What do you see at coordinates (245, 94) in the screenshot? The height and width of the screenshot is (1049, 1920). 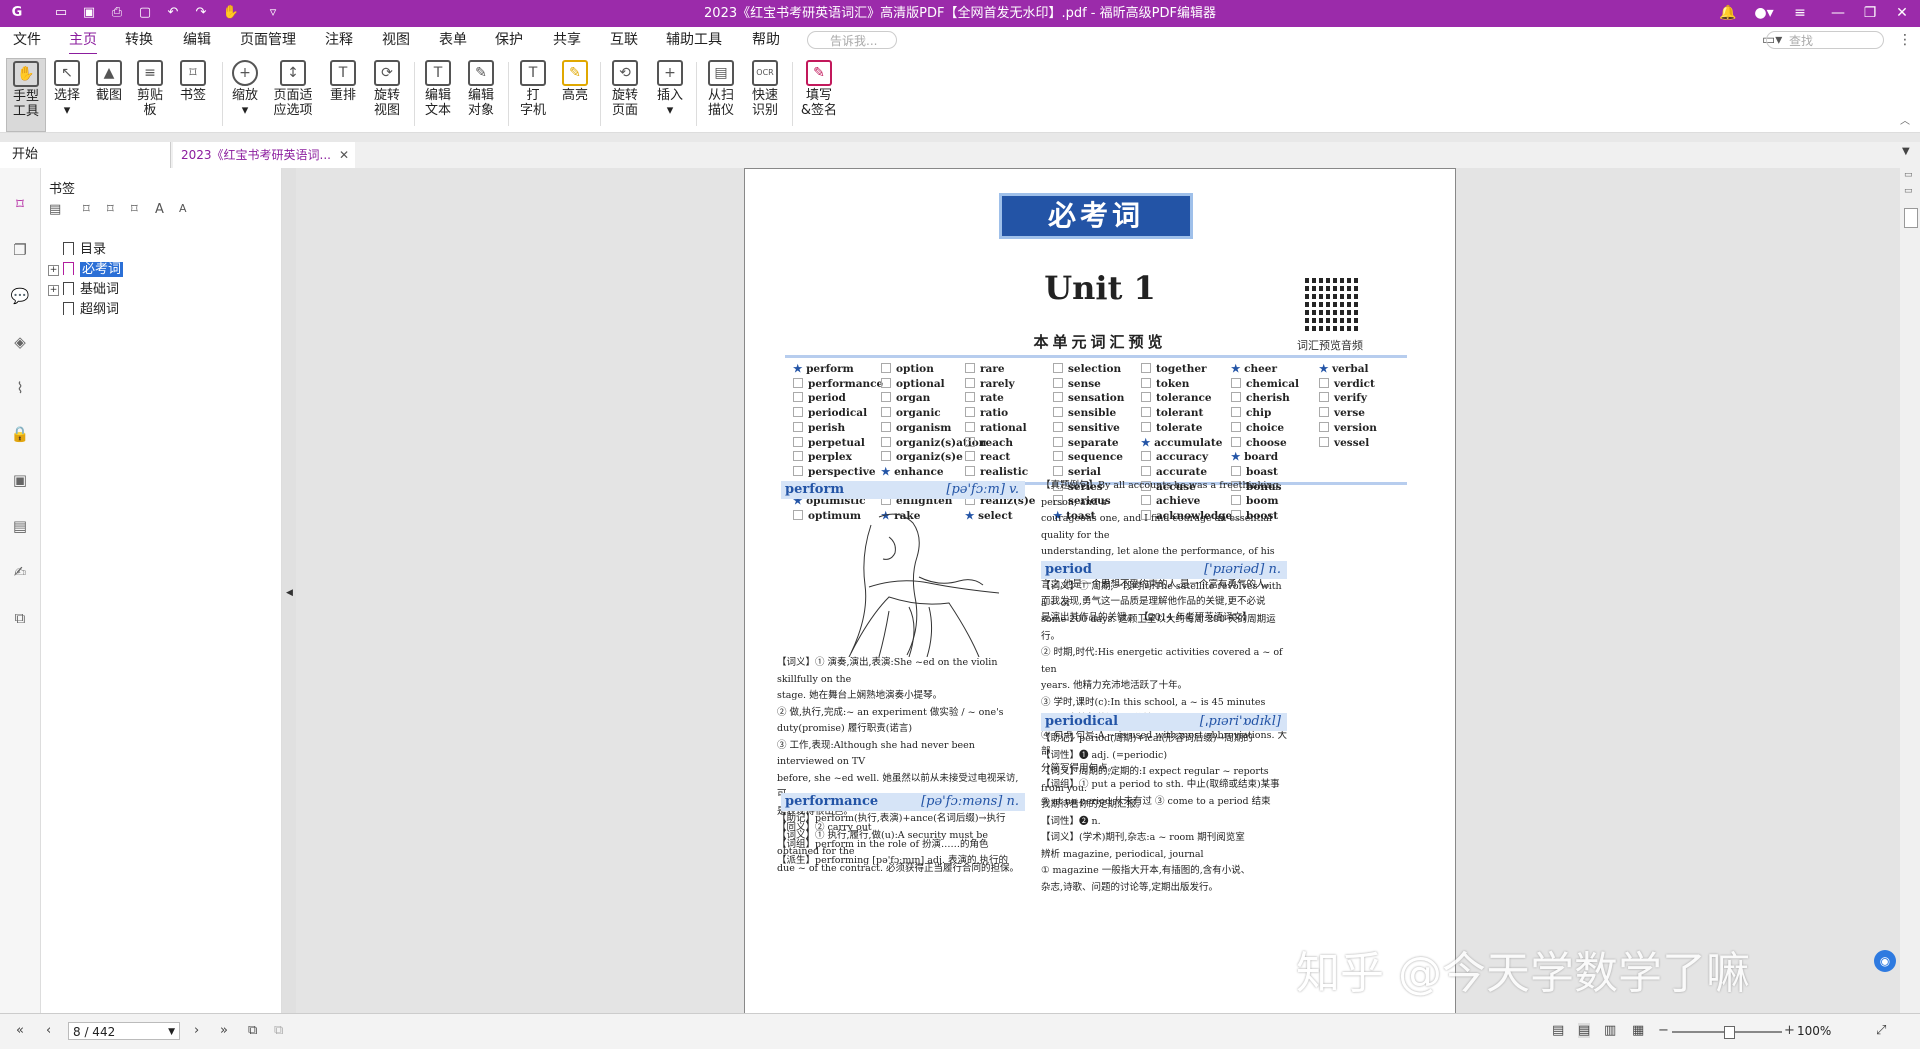 I see `zoom-button: + 缩放 ▾` at bounding box center [245, 94].